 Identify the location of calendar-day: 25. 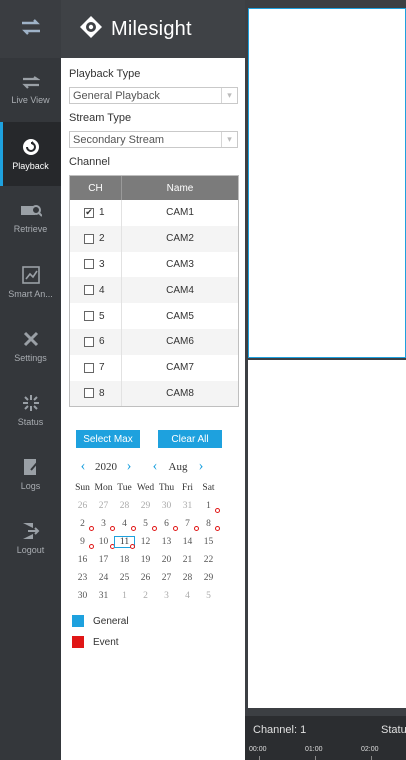
(124, 578).